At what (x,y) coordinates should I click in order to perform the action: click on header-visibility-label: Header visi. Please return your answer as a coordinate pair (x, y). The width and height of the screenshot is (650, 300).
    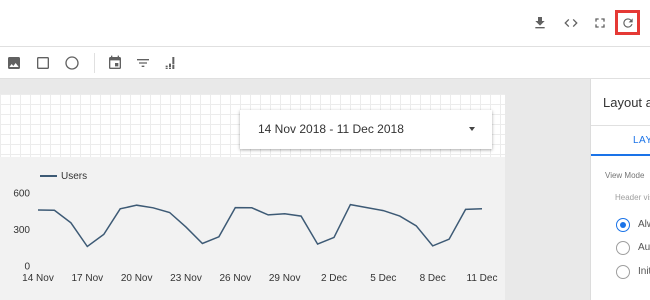
    Looking at the image, I should click on (632, 197).